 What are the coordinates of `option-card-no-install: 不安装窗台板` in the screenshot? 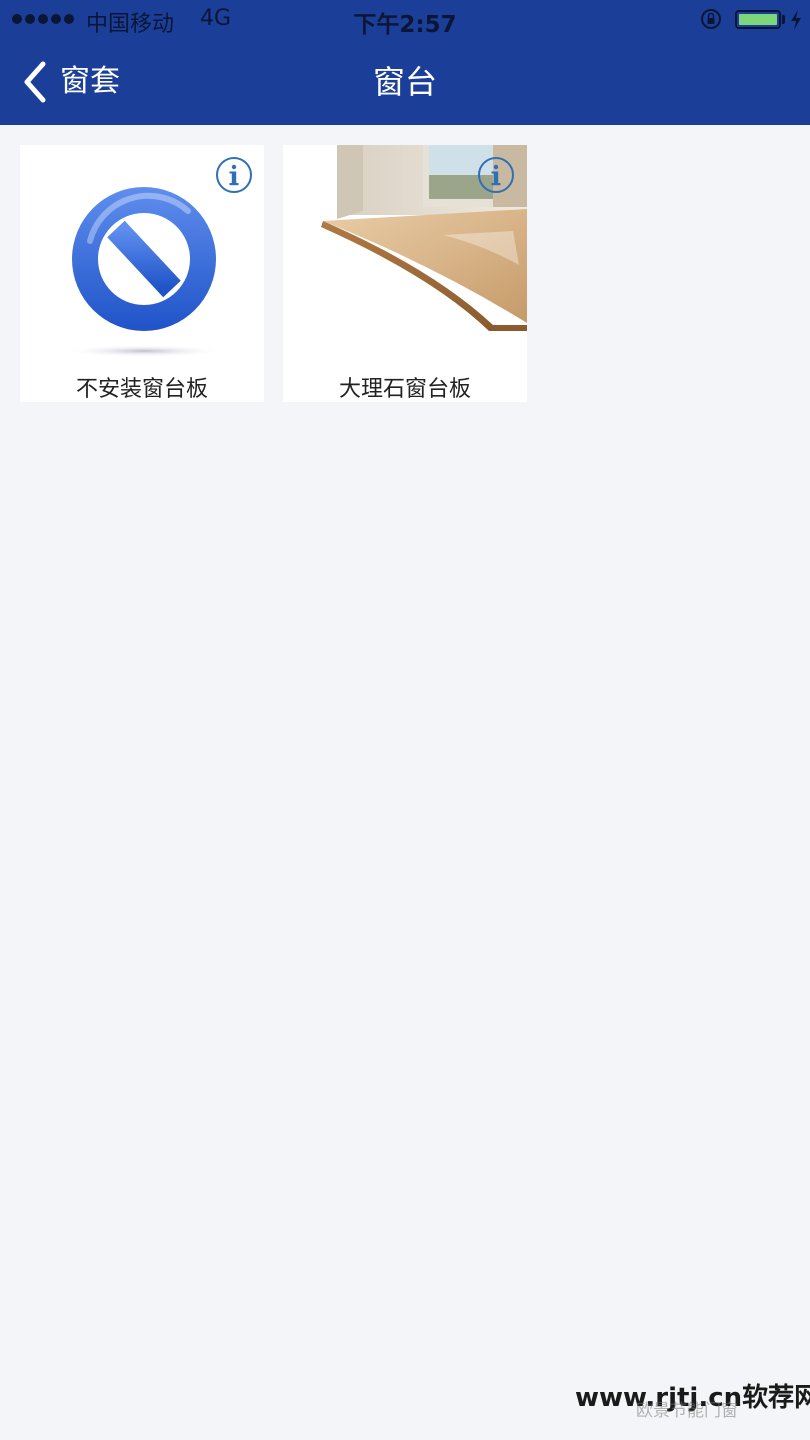 It's located at (142, 273).